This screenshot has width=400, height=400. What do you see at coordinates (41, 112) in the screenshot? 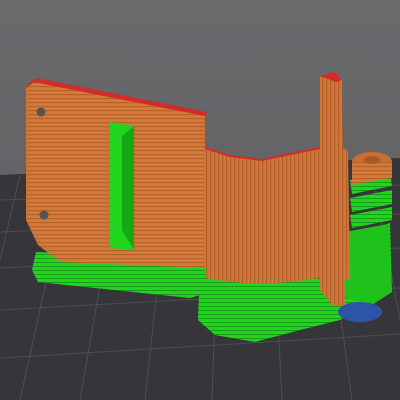
I see `mounting-hole-top` at bounding box center [41, 112].